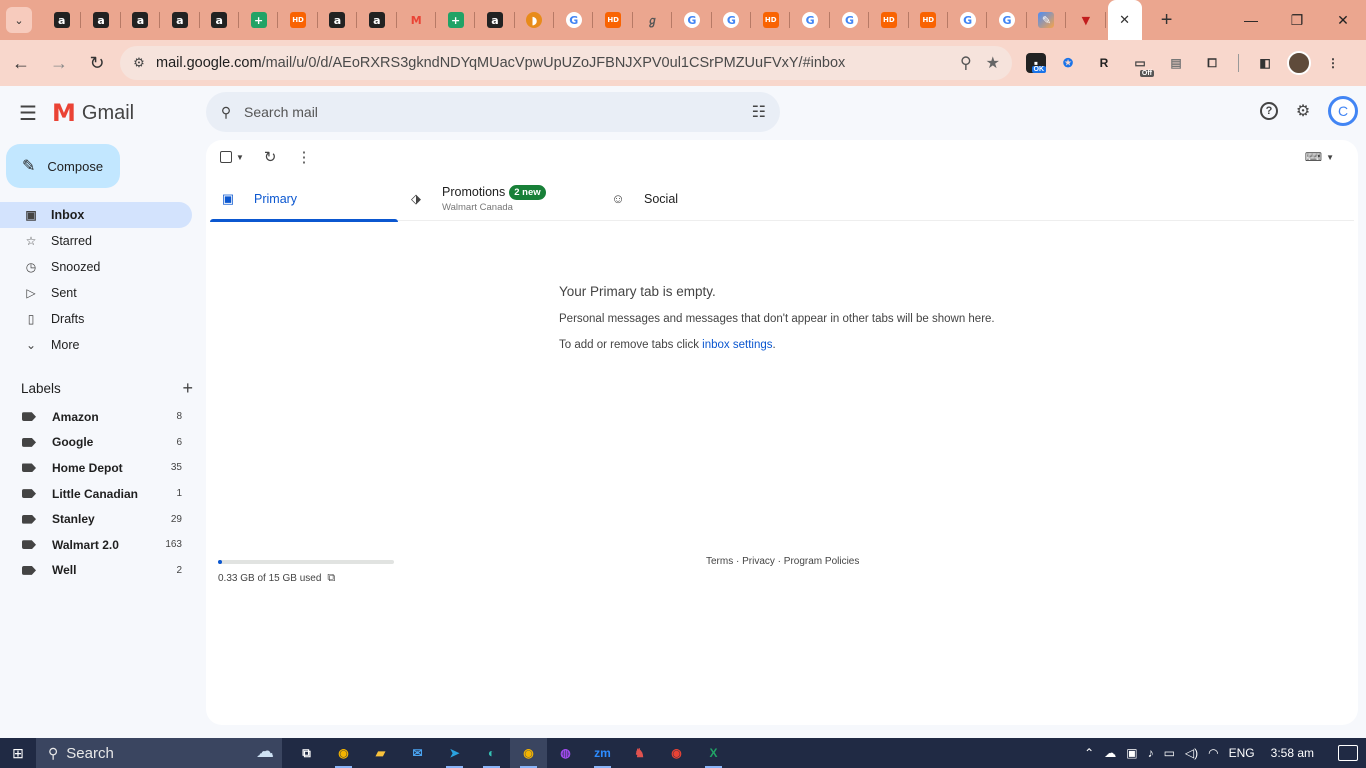 This screenshot has height=768, width=1366. Describe the element at coordinates (713, 753) in the screenshot. I see `excel-icon: X` at that location.